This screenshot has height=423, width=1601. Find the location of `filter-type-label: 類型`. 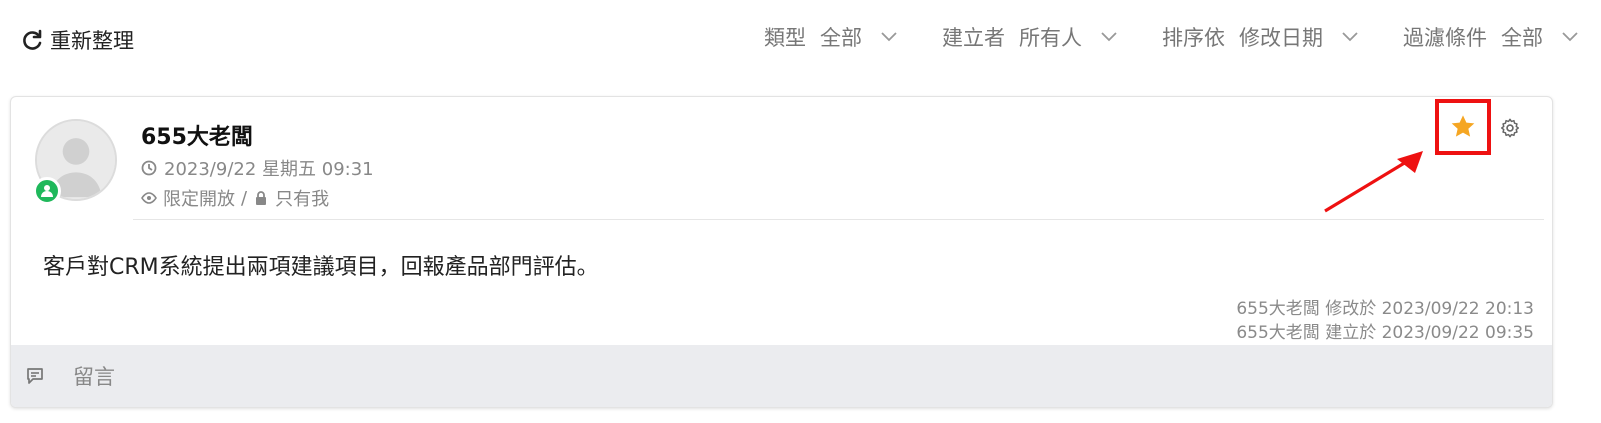

filter-type-label: 類型 is located at coordinates (785, 38).